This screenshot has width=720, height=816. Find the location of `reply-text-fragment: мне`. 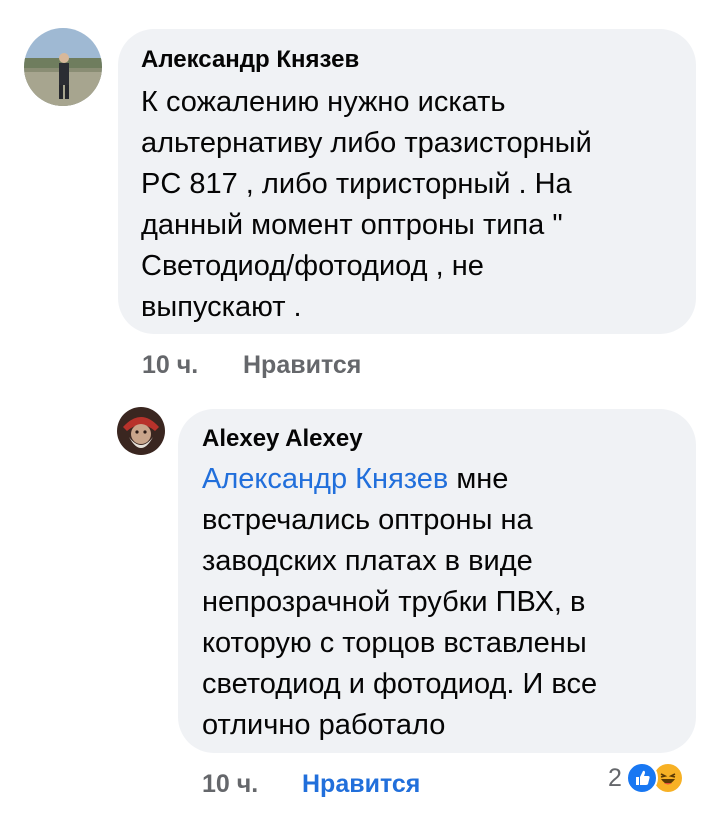

reply-text-fragment: мне is located at coordinates (478, 479).